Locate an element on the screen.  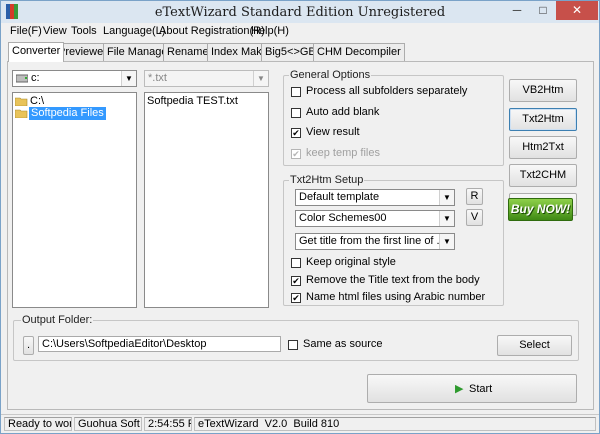
folder-label: Softpedia Files is located at coordinates (67, 113).